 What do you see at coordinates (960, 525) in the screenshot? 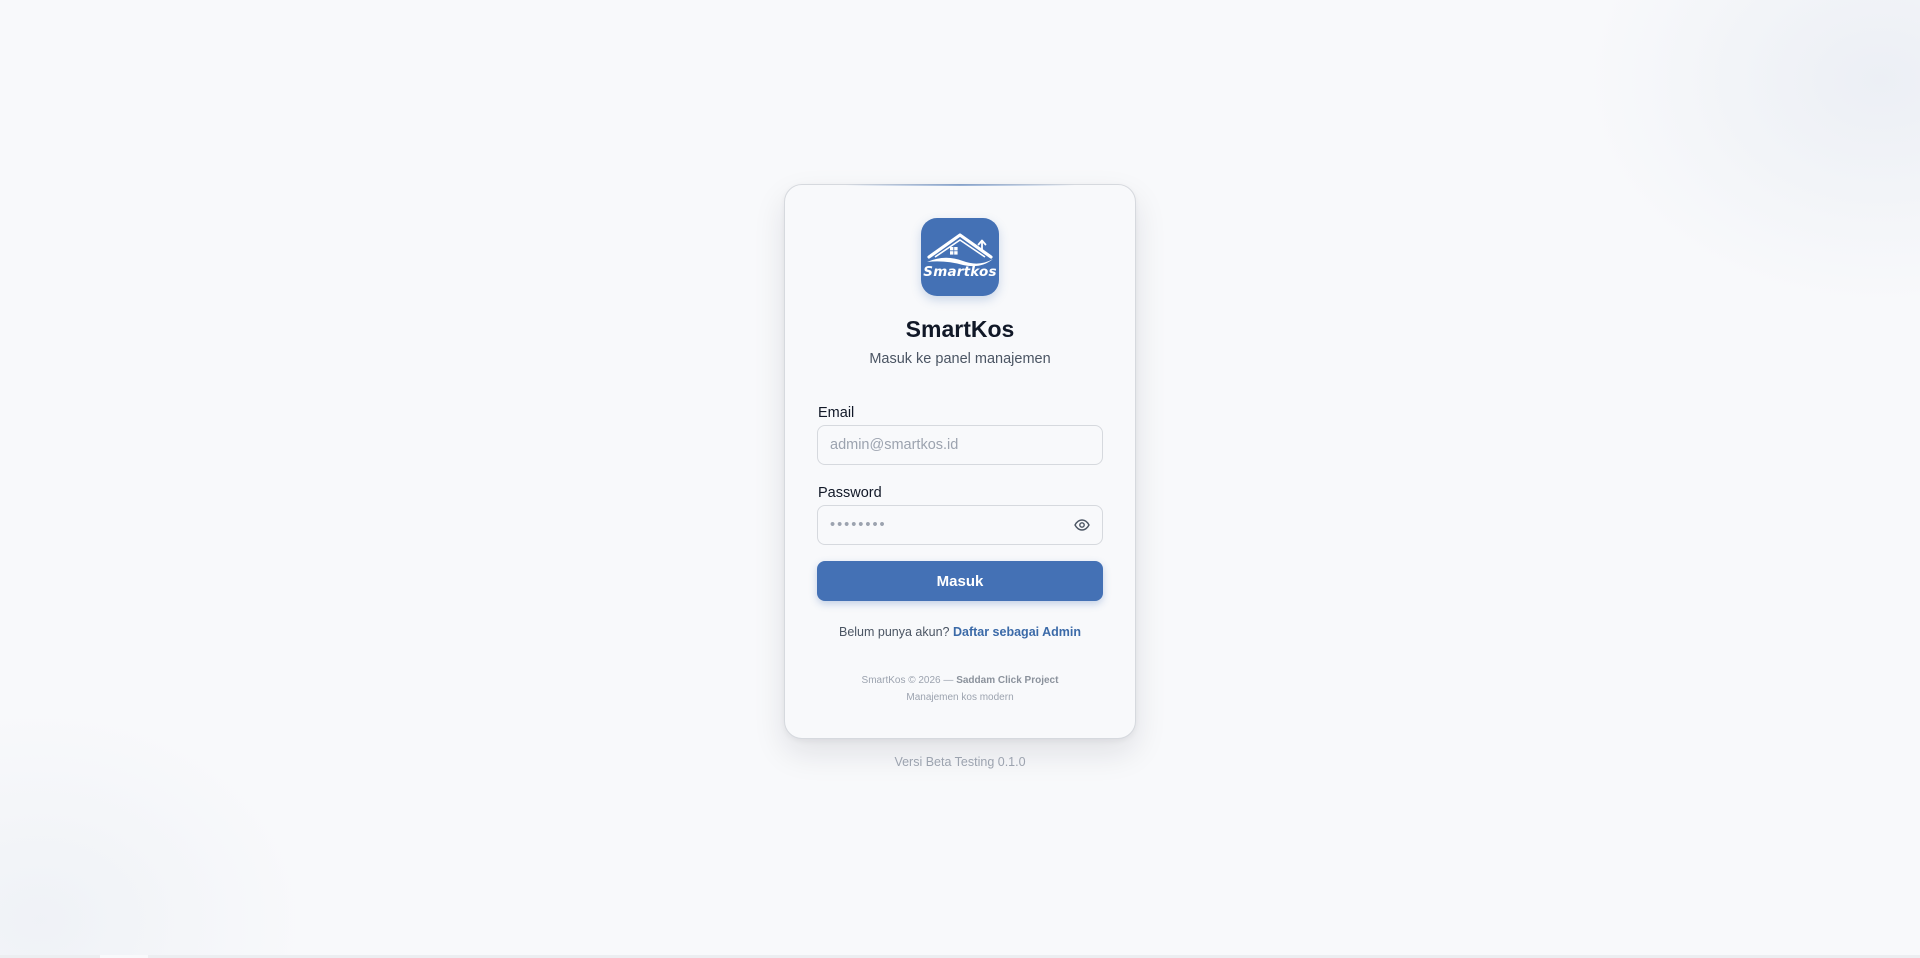
I see `password-input` at bounding box center [960, 525].